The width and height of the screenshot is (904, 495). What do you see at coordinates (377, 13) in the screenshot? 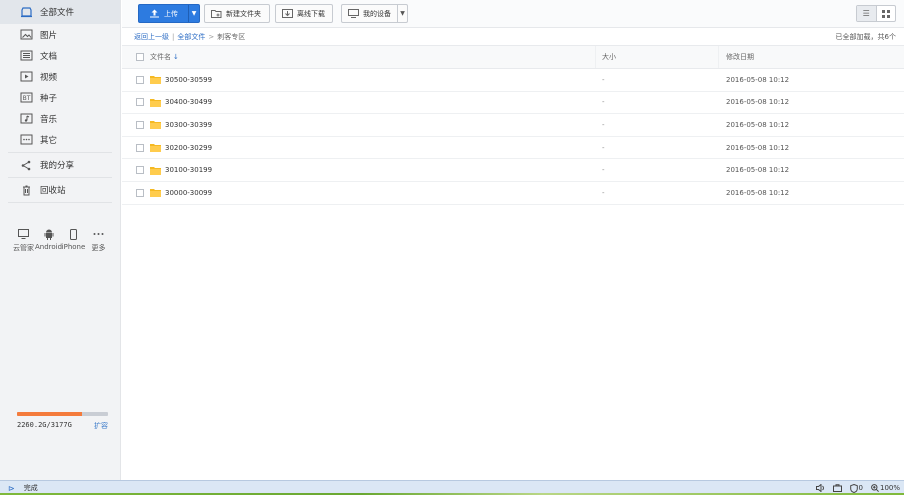
I see `my-devices-label: 我的设备` at bounding box center [377, 13].